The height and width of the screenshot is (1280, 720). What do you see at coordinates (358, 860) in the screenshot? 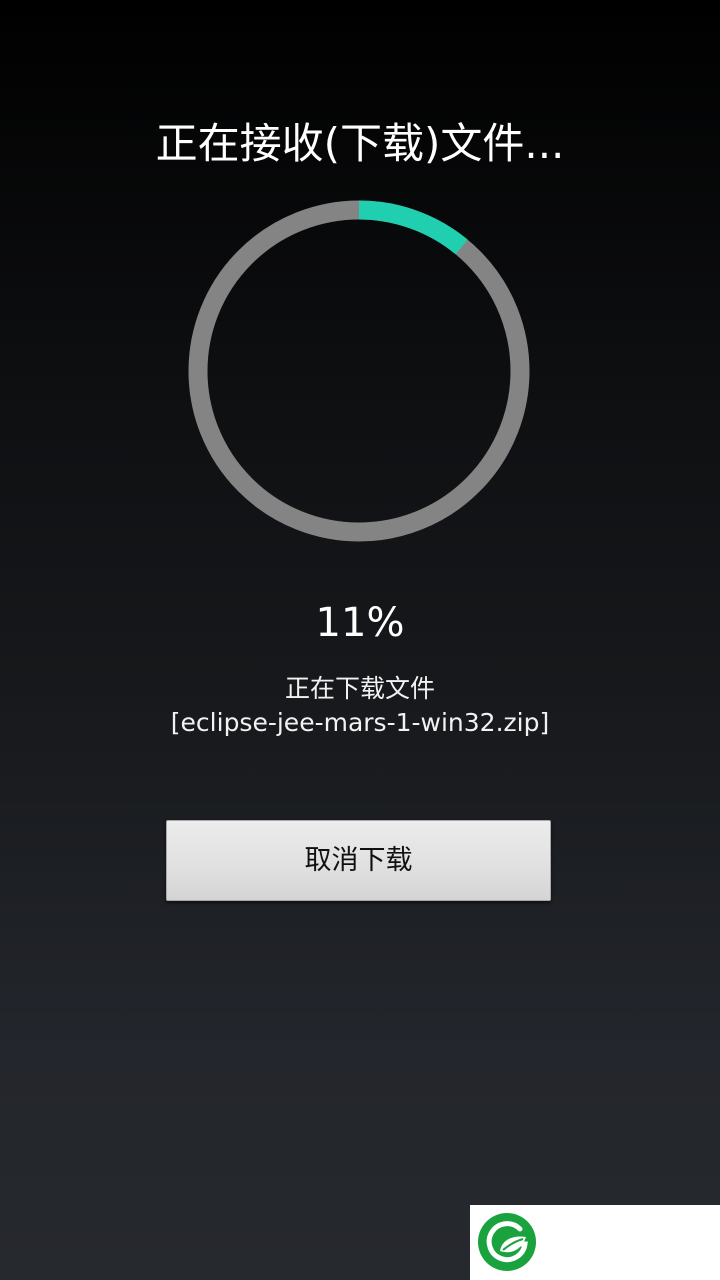
I see `cancel-download-button: 取消下载` at bounding box center [358, 860].